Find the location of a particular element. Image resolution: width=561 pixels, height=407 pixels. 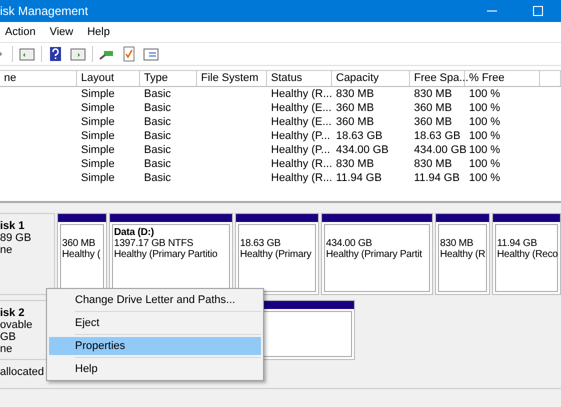

disk-name: isk 1 is located at coordinates (13, 226).